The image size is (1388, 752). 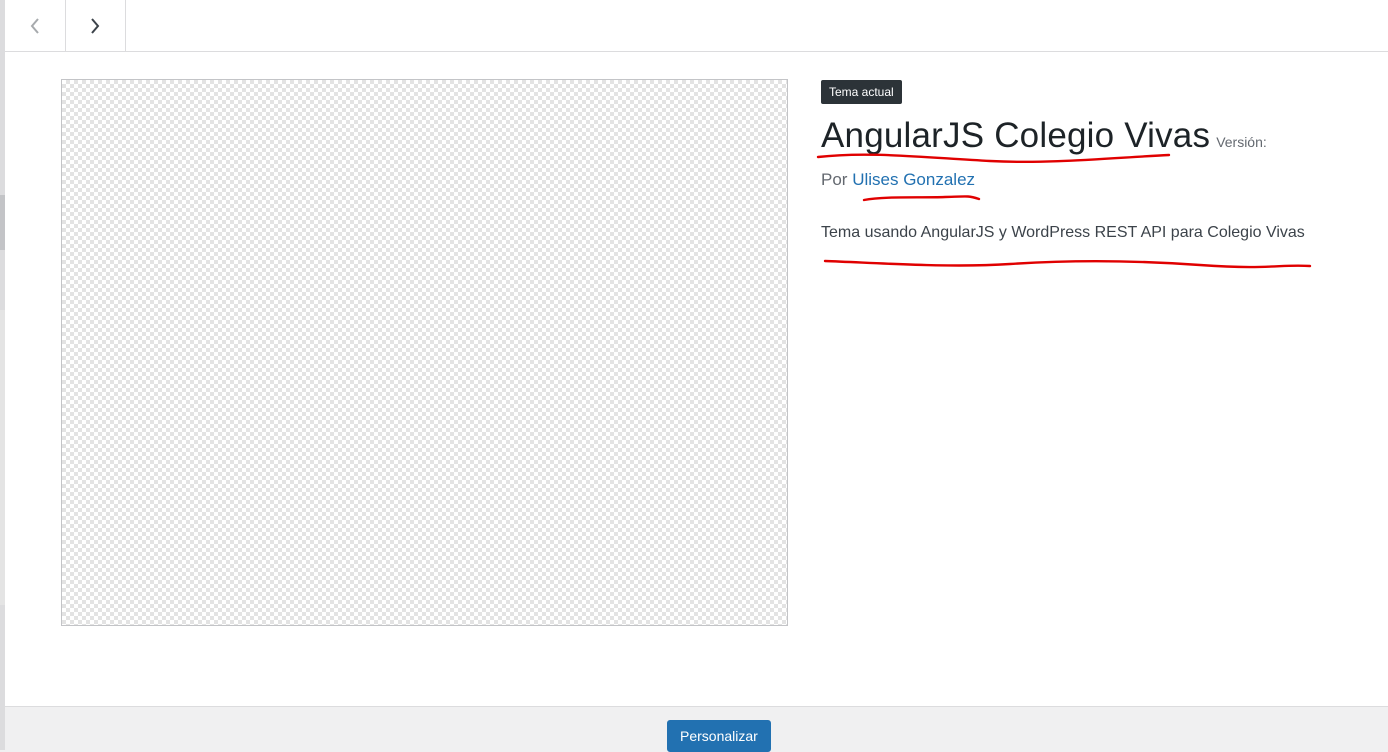 What do you see at coordinates (913, 179) in the screenshot?
I see `author-link: Ulises Gonzalez` at bounding box center [913, 179].